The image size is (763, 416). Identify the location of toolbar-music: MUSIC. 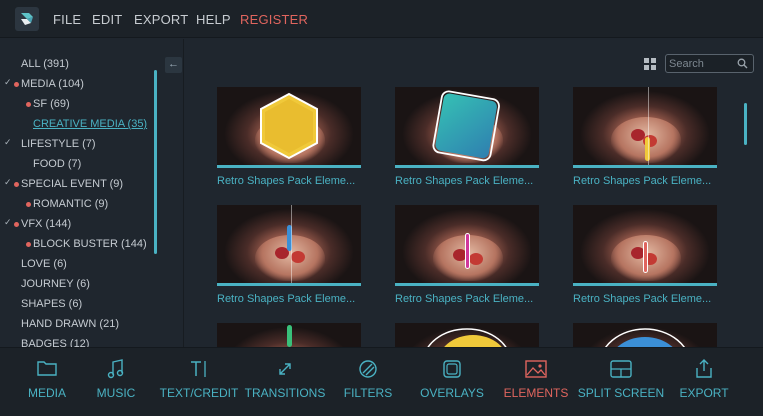
(116, 383).